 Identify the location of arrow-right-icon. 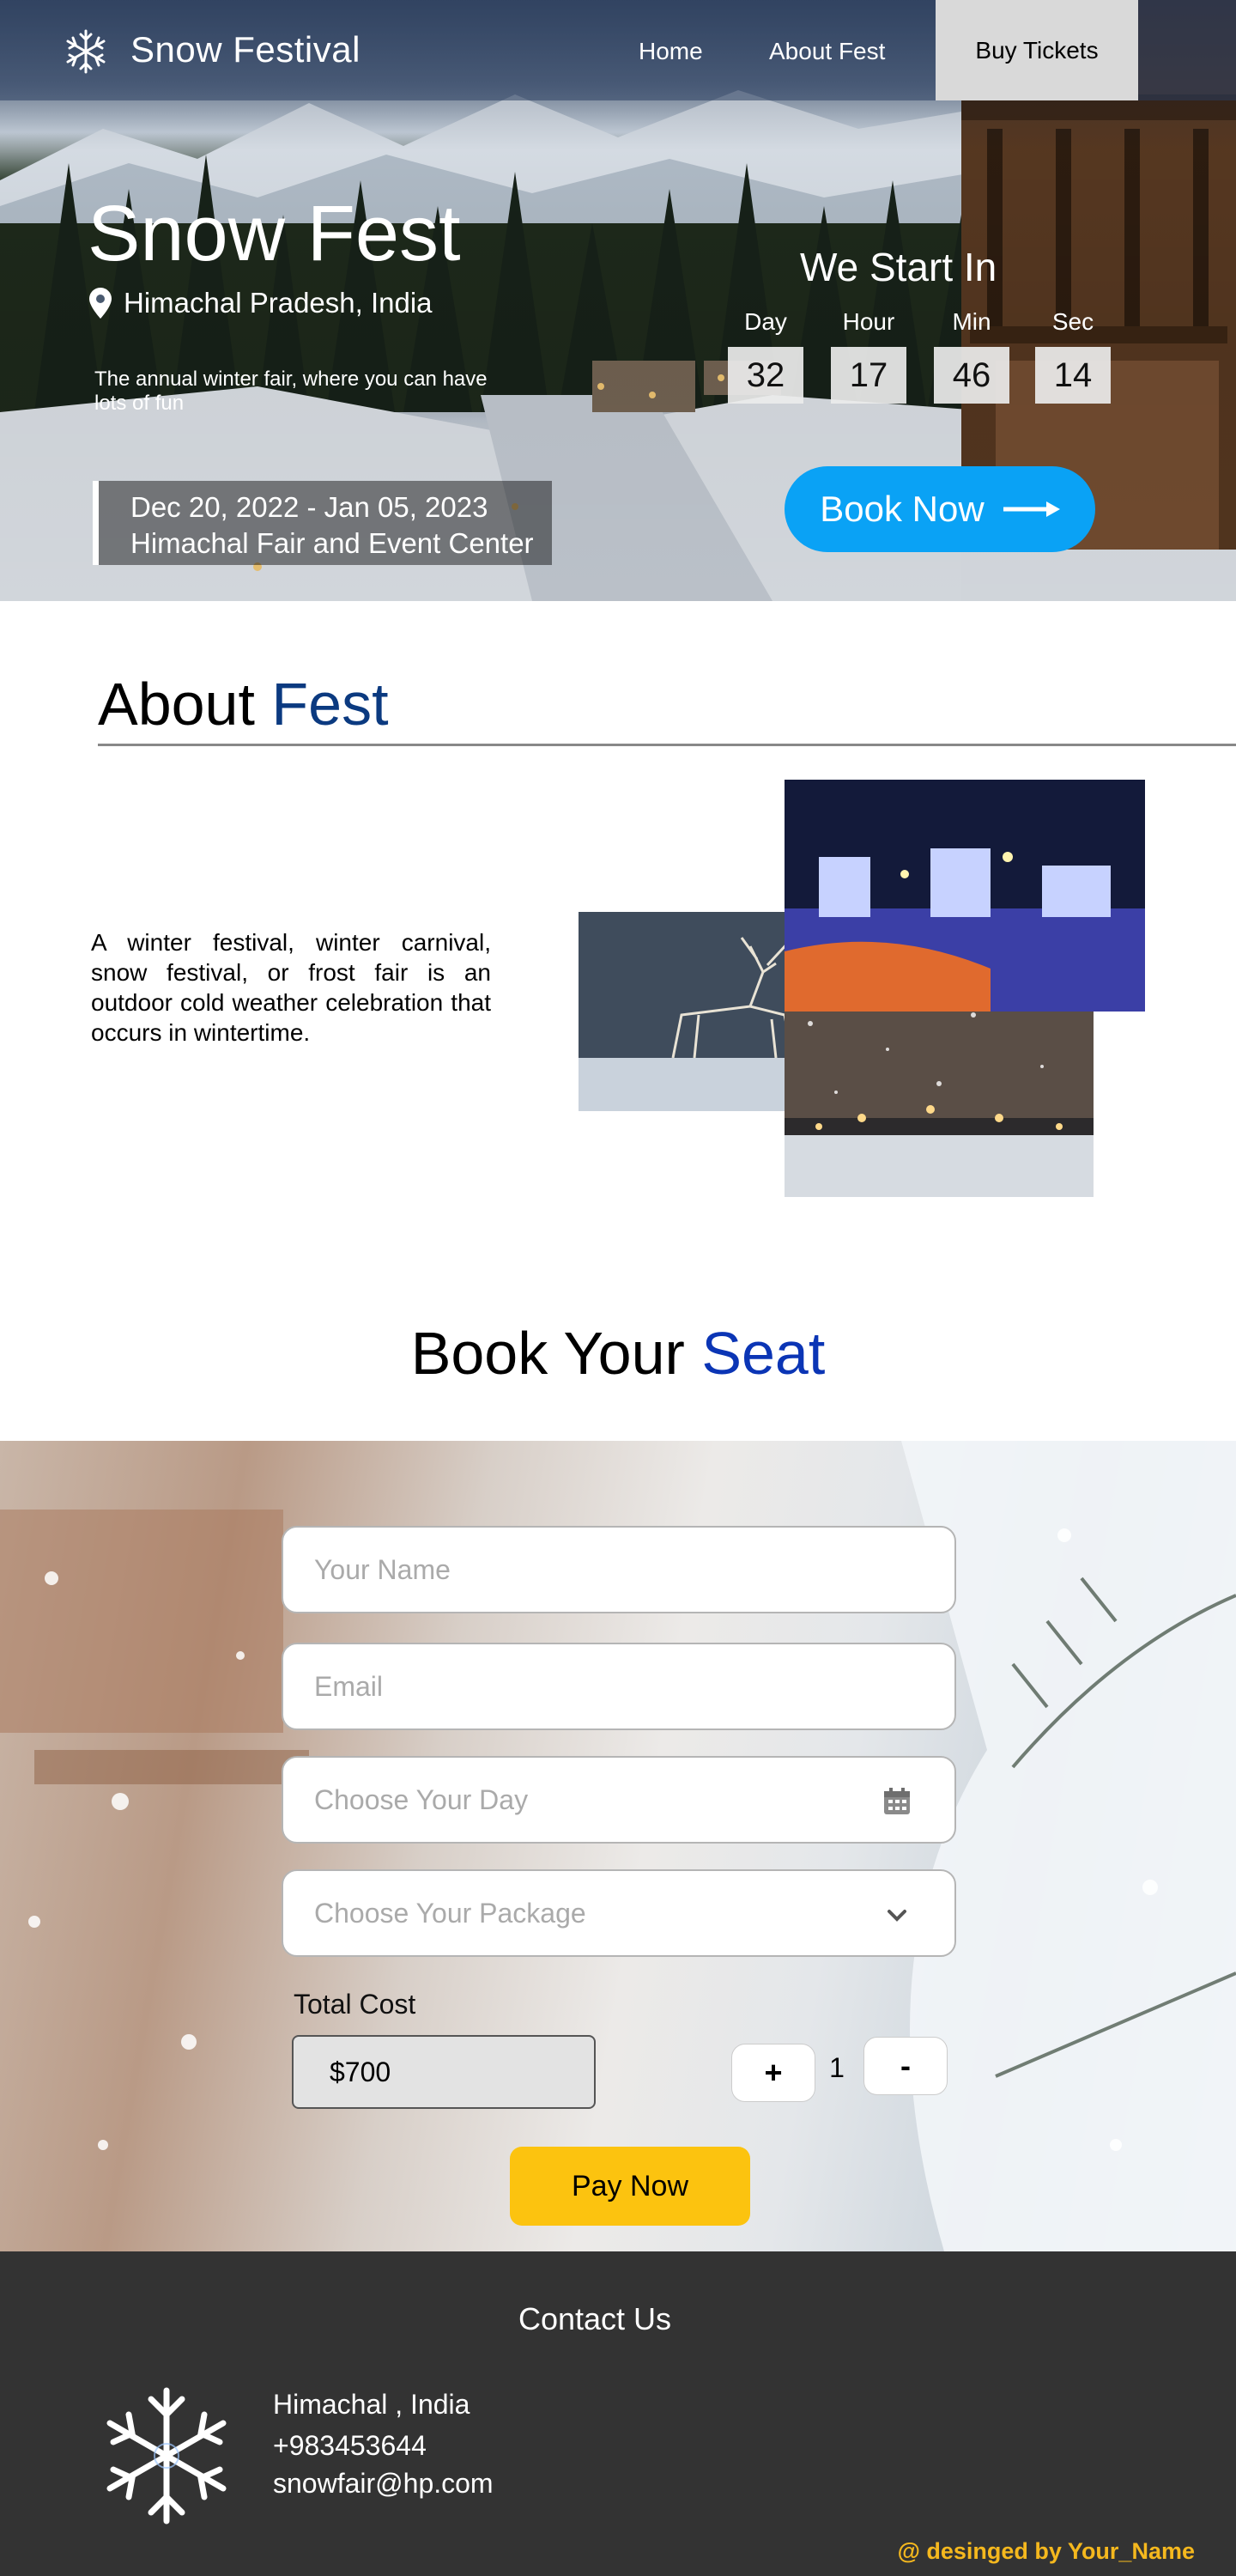
(1031, 509).